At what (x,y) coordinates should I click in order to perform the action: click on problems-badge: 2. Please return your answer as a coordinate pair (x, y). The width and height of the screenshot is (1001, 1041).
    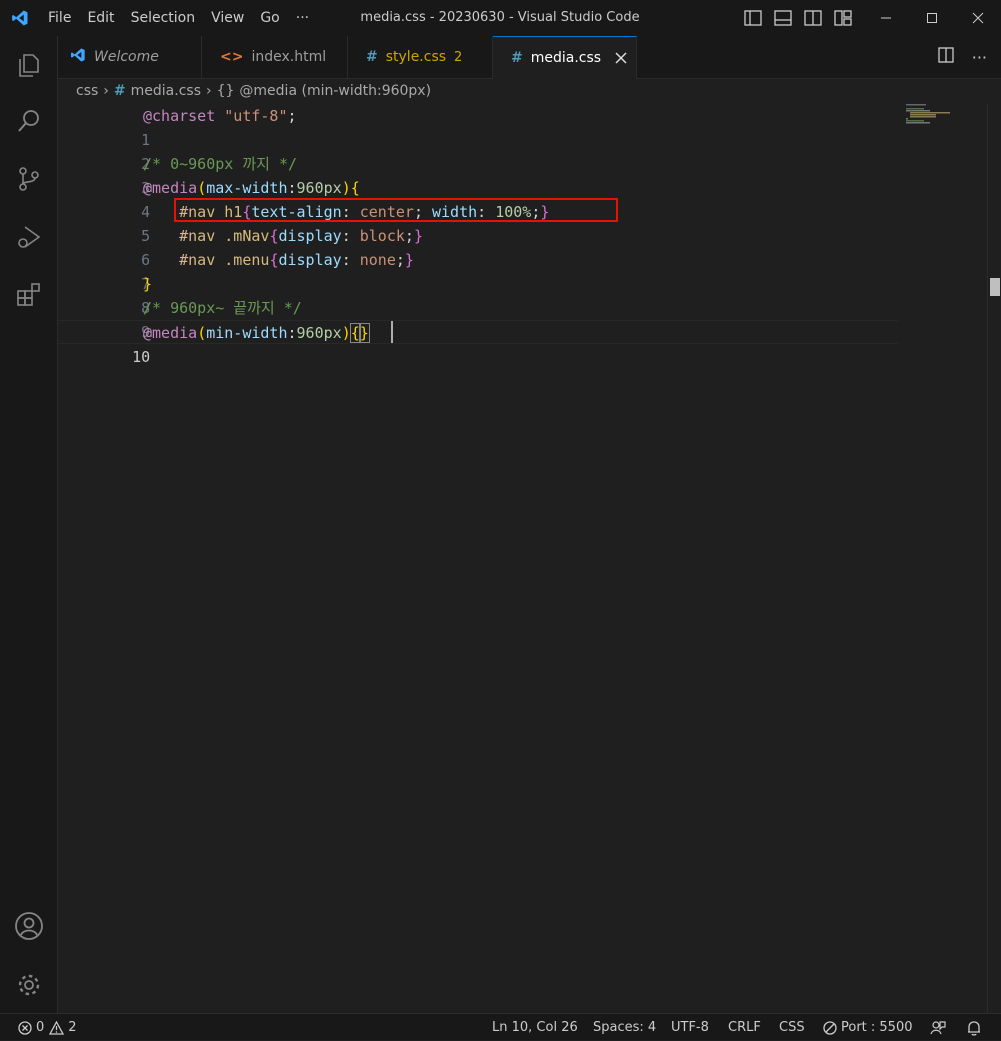
    Looking at the image, I should click on (458, 57).